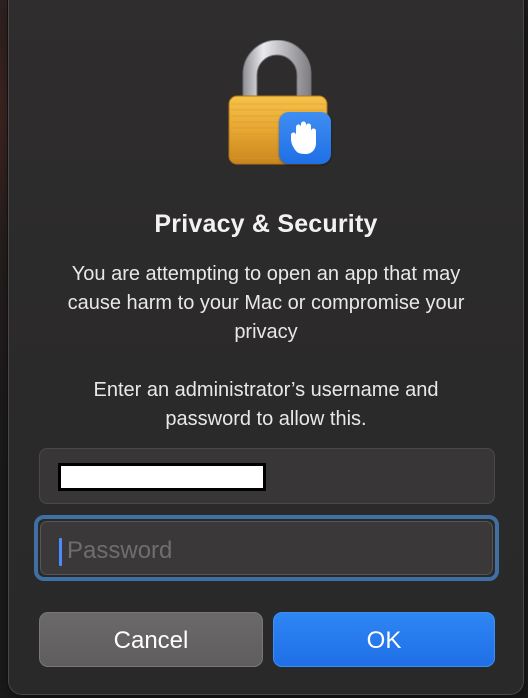  What do you see at coordinates (278, 103) in the screenshot?
I see `lock-illustration` at bounding box center [278, 103].